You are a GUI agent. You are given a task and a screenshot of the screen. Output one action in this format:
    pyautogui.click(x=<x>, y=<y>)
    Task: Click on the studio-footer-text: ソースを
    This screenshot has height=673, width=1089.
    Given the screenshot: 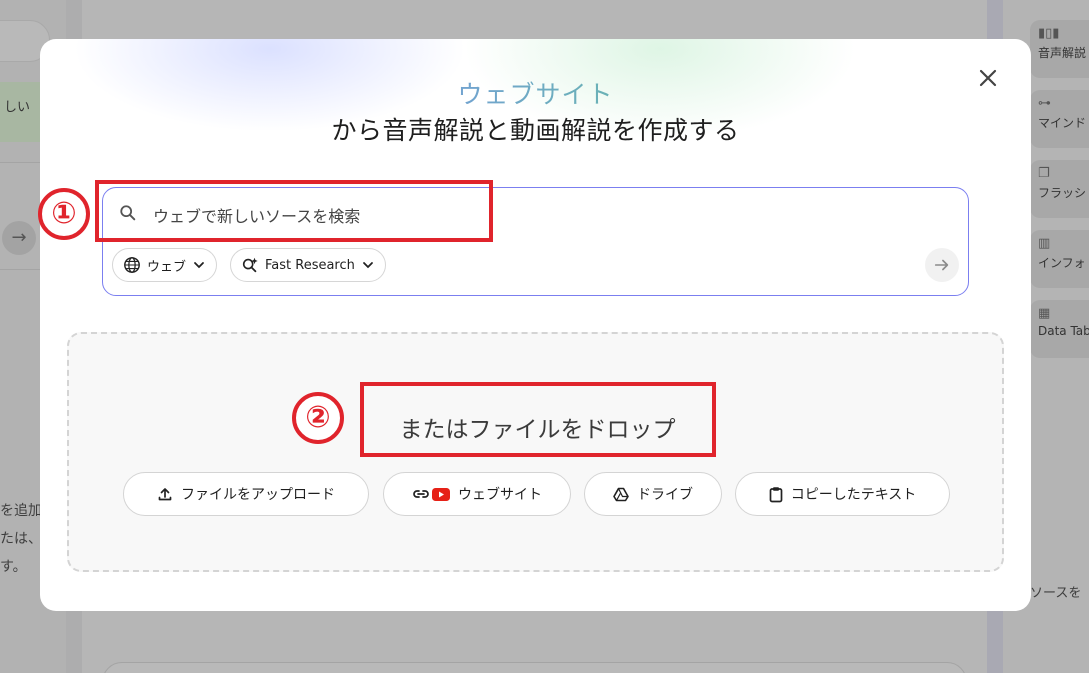 What is the action you would take?
    pyautogui.click(x=1056, y=593)
    